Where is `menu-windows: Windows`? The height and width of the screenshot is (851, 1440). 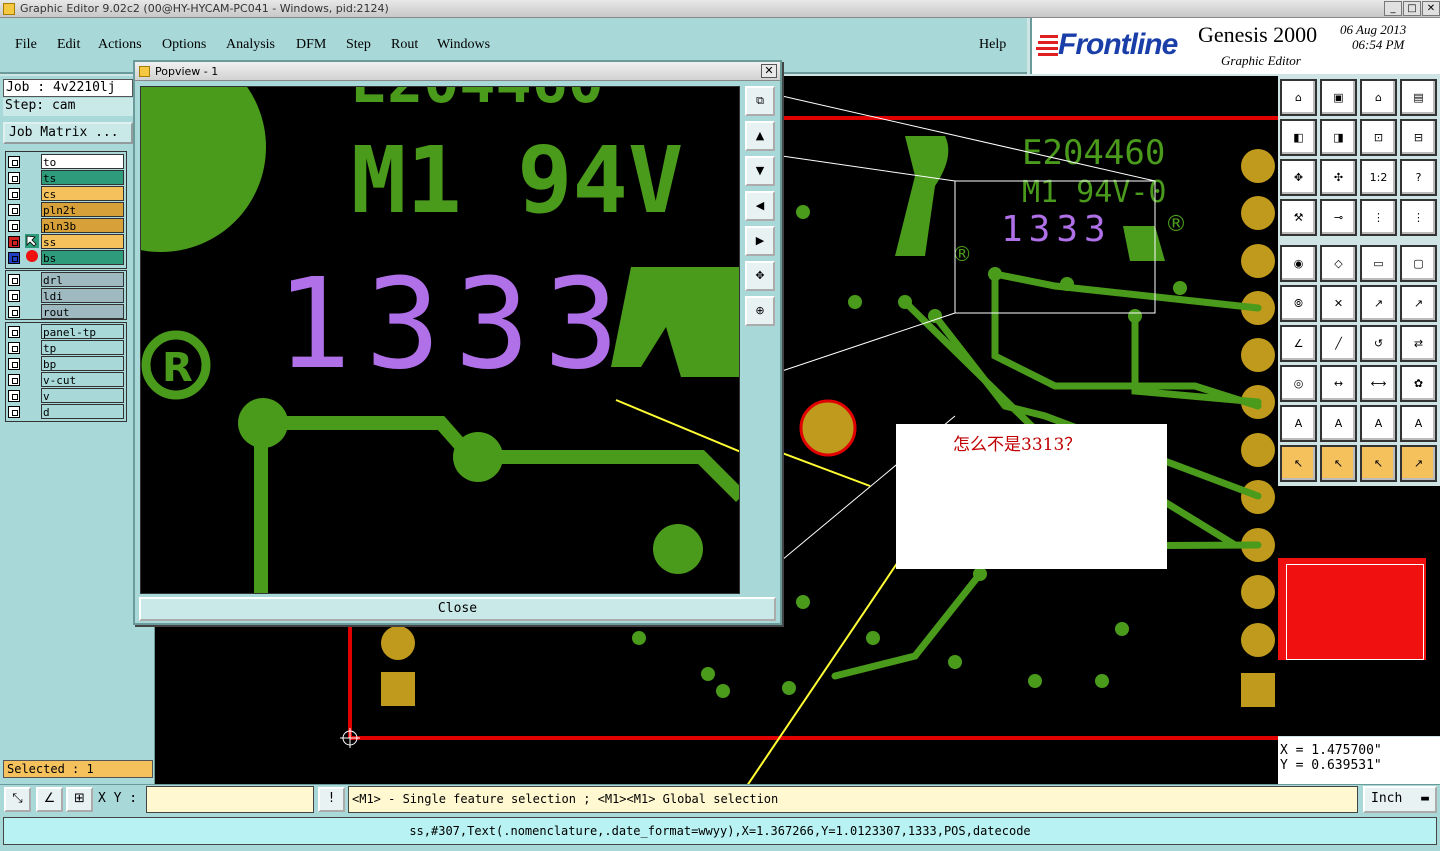 menu-windows: Windows is located at coordinates (463, 45).